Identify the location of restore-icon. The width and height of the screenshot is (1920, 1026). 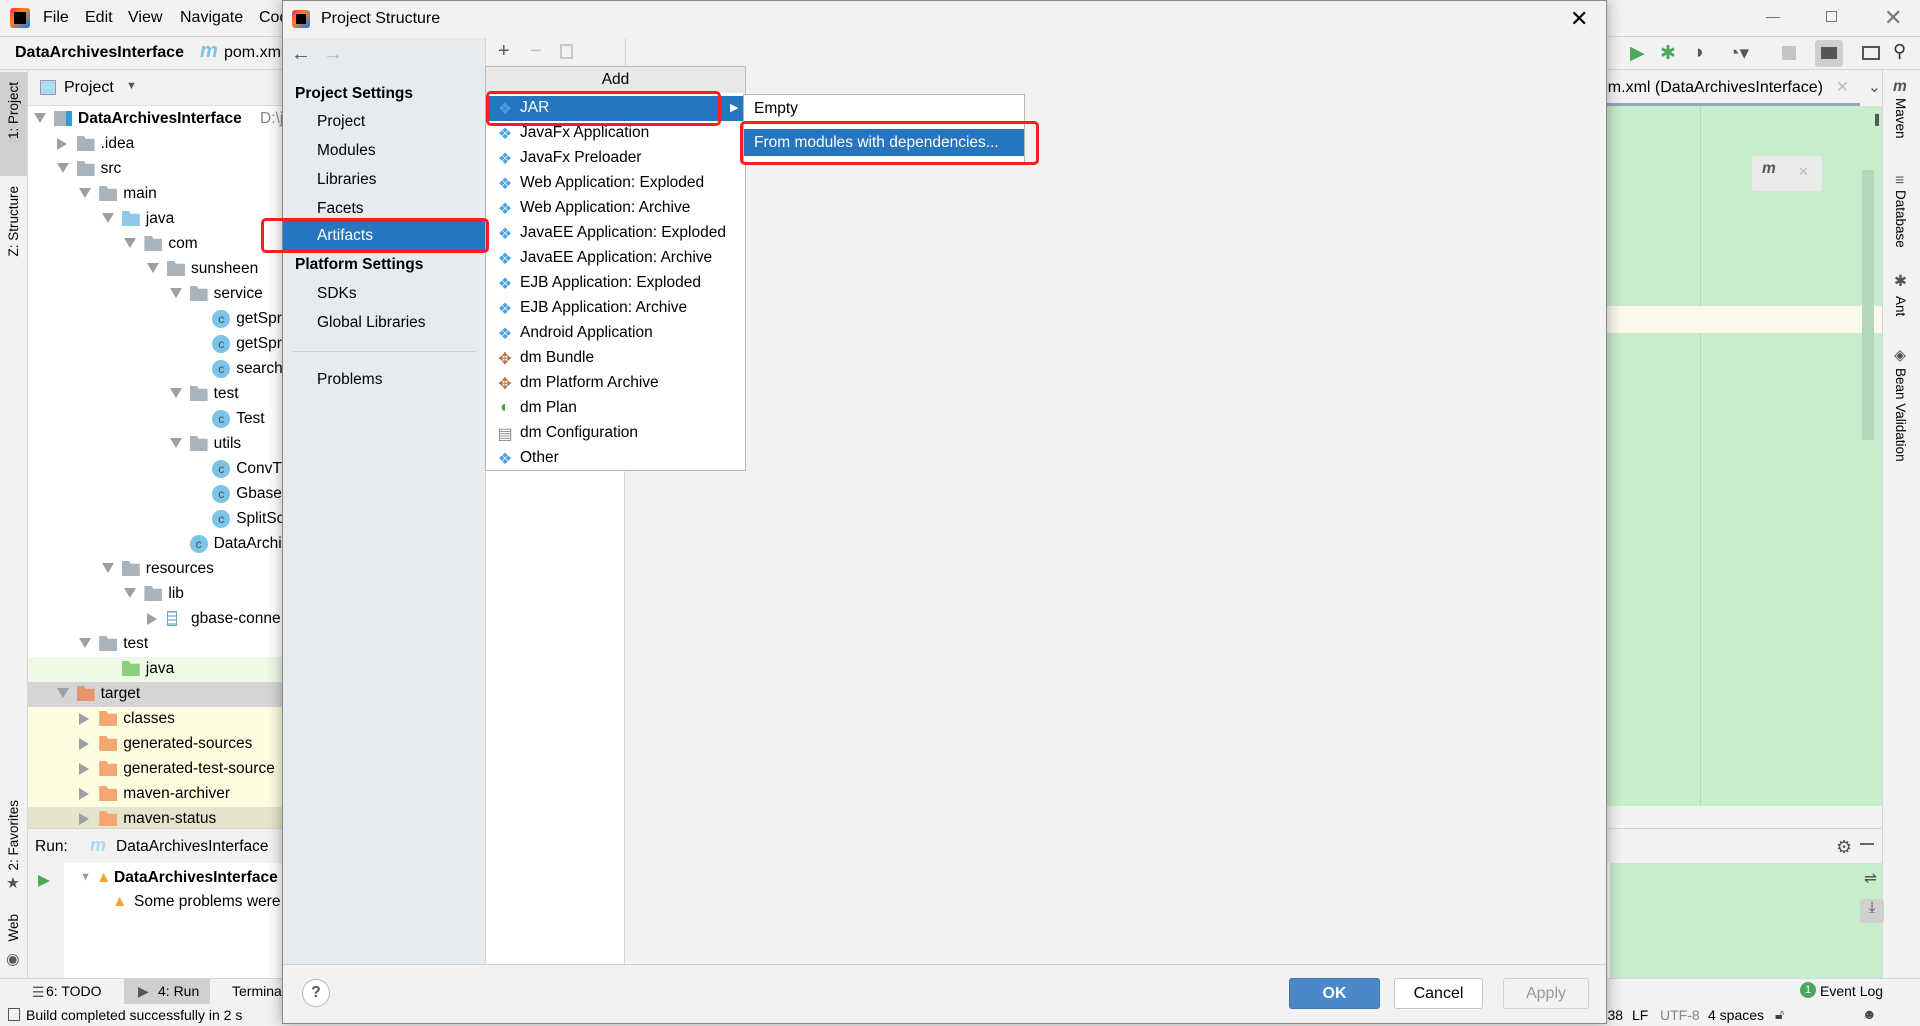
(1831, 16).